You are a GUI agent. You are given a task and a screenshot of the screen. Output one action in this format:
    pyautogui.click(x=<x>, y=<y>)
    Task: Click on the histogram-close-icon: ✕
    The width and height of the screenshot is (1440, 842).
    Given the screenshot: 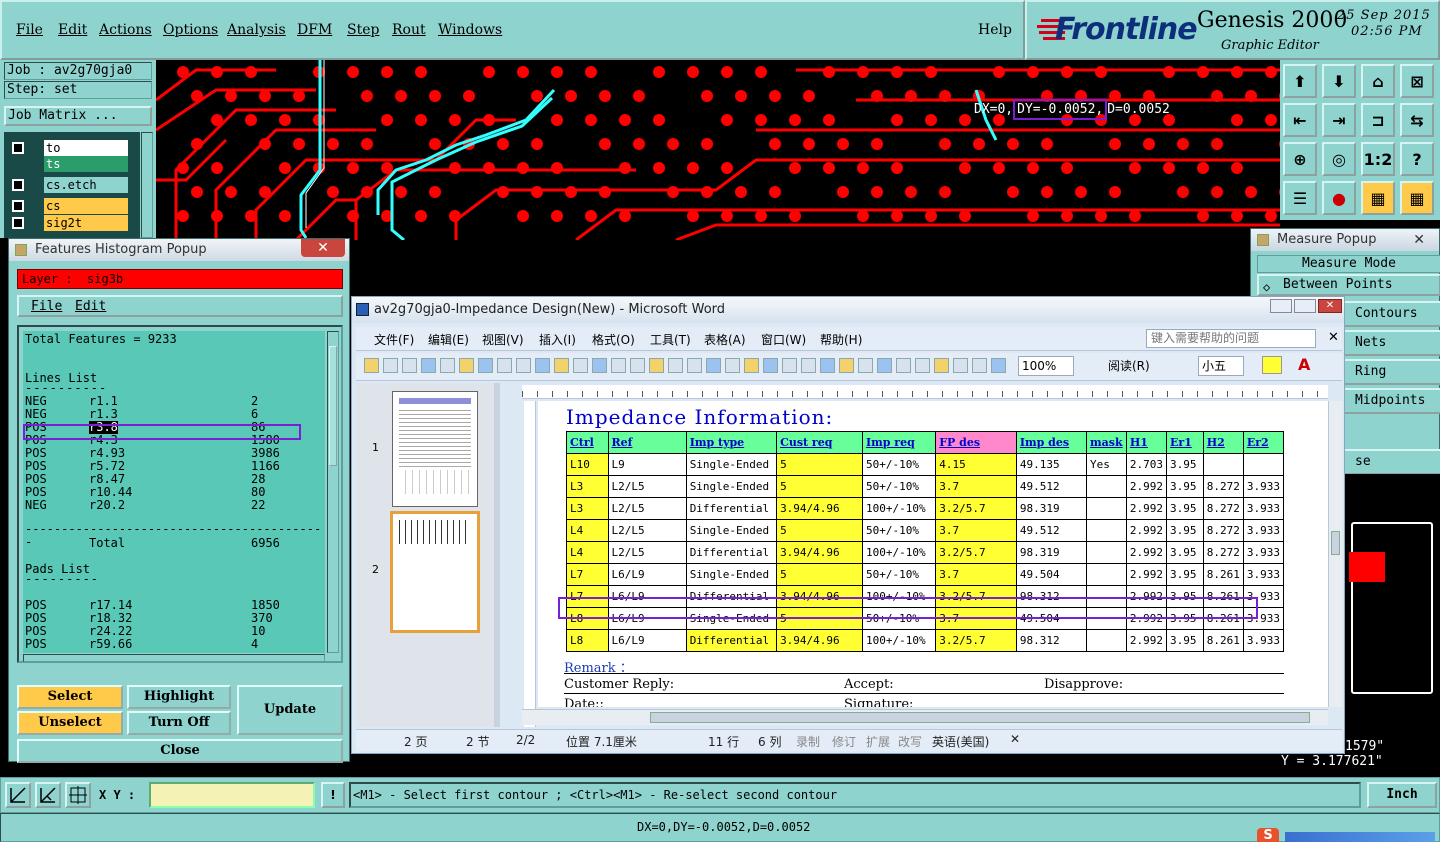 What is the action you would take?
    pyautogui.click(x=323, y=248)
    